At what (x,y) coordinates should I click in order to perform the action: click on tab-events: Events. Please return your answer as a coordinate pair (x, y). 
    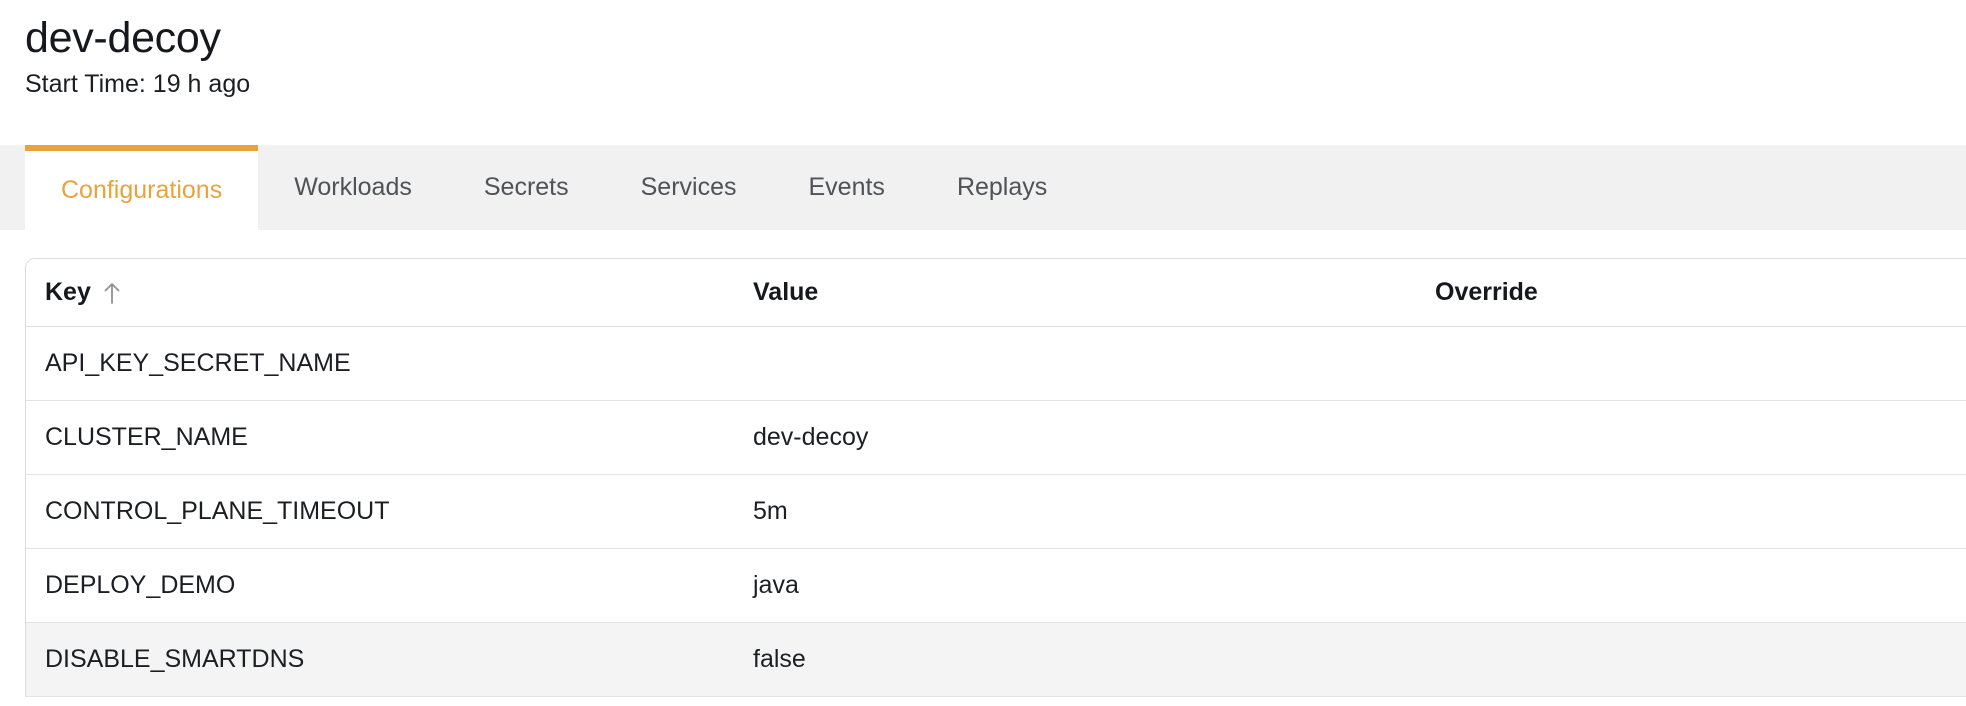
    Looking at the image, I should click on (847, 187).